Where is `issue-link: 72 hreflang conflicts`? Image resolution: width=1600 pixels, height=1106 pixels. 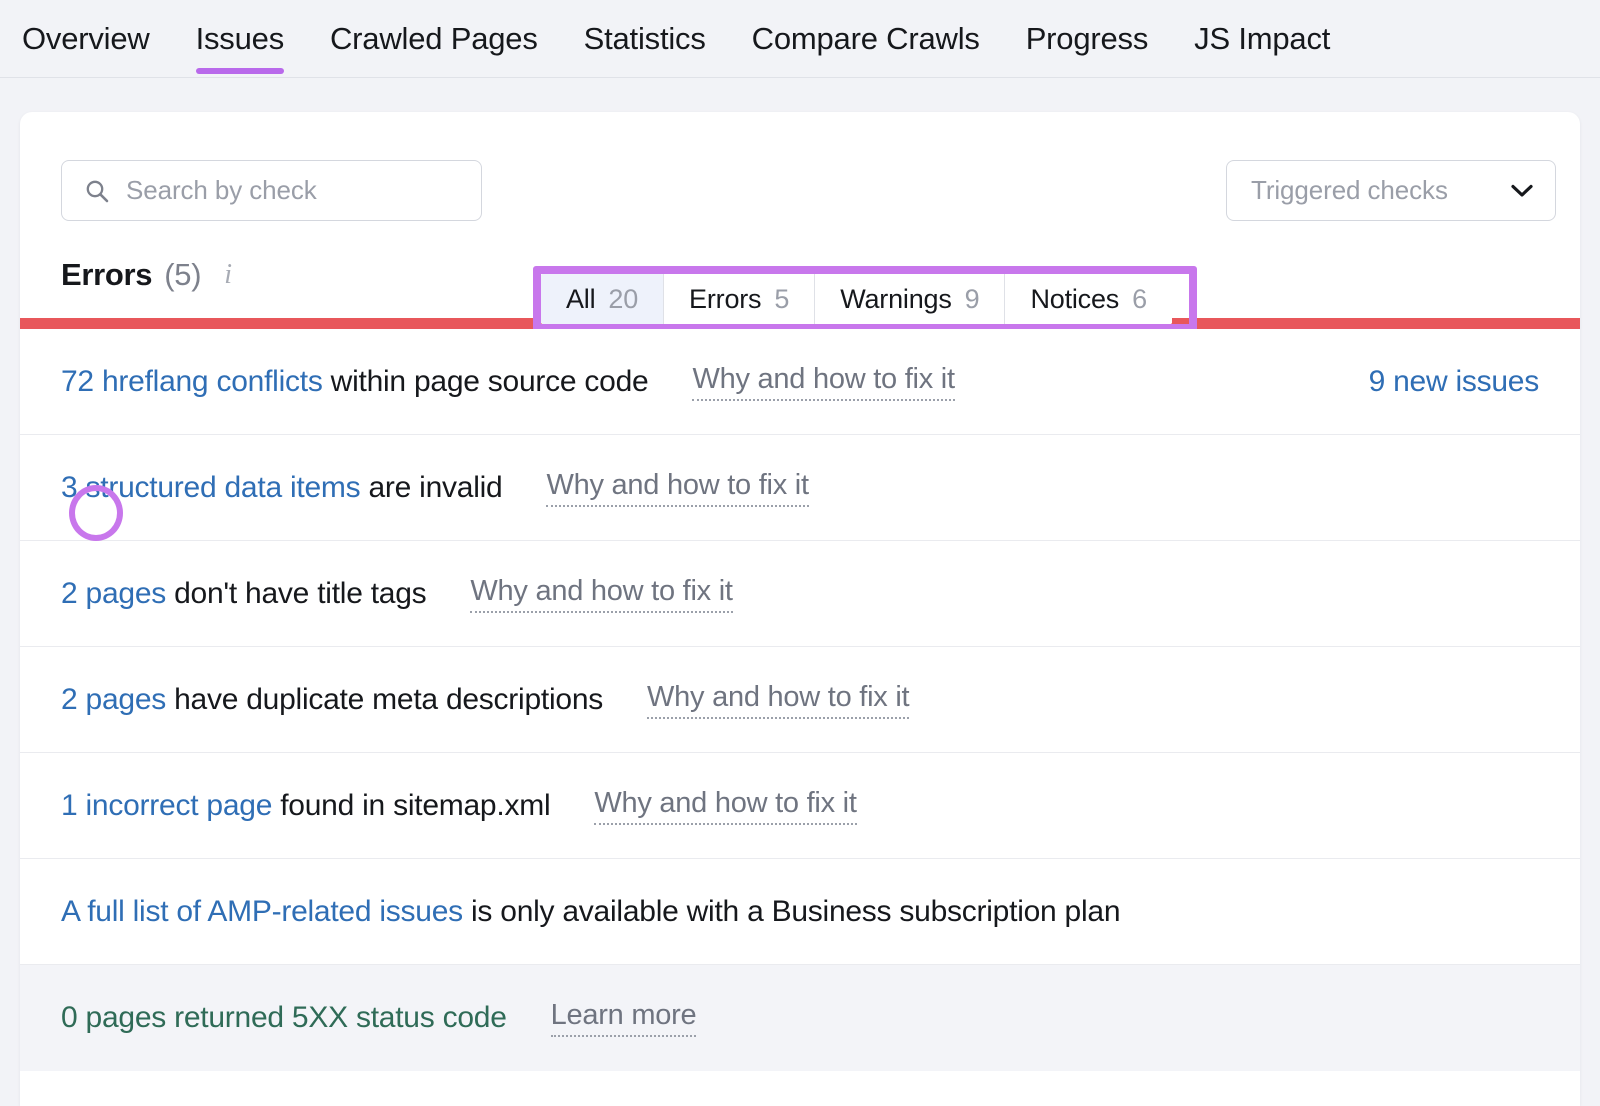
issue-link: 72 hreflang conflicts is located at coordinates (192, 381).